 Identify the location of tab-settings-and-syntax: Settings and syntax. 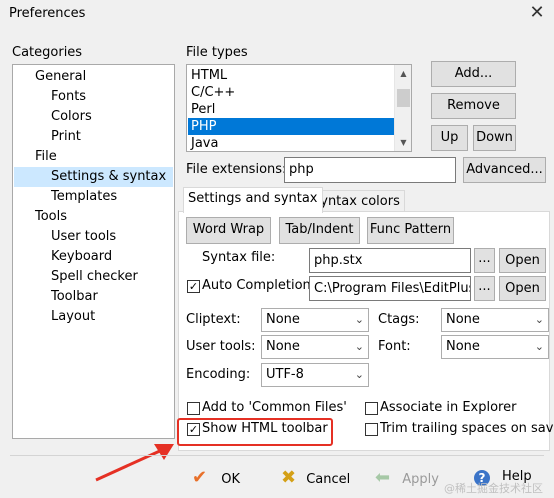
(253, 200).